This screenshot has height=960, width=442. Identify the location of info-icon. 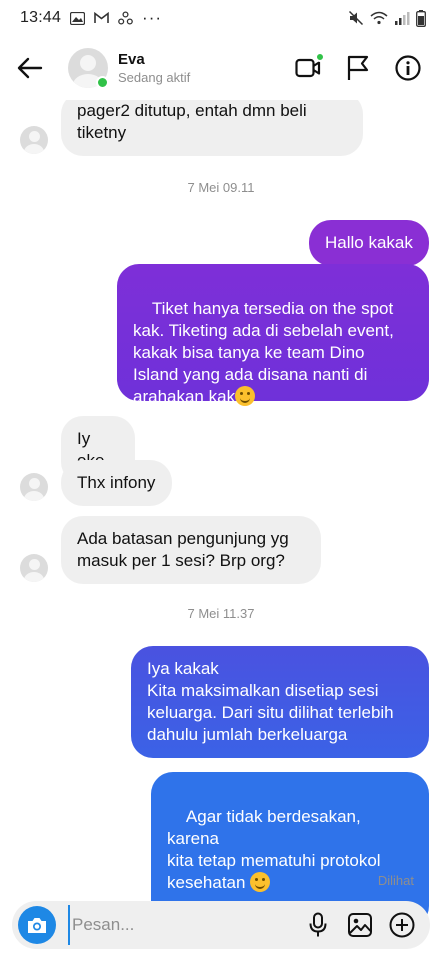
(408, 68).